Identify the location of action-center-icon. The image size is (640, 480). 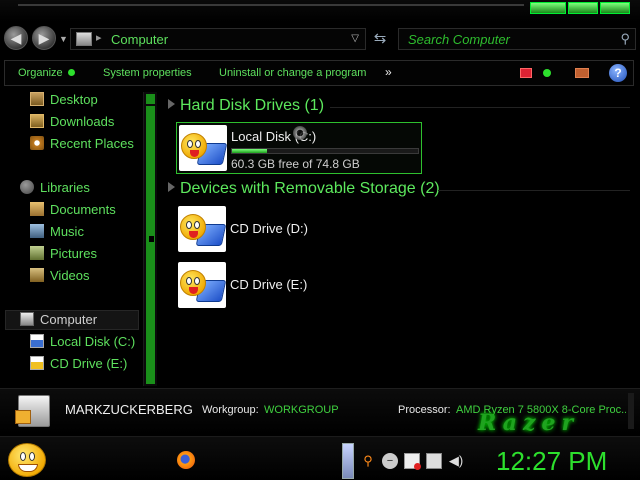
(412, 461).